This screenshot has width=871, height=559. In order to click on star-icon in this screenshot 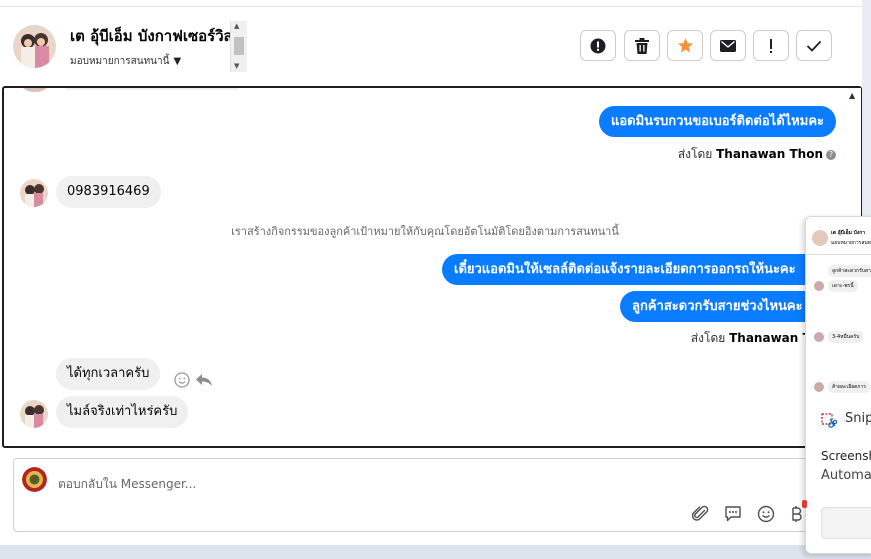, I will do `click(685, 45)`.